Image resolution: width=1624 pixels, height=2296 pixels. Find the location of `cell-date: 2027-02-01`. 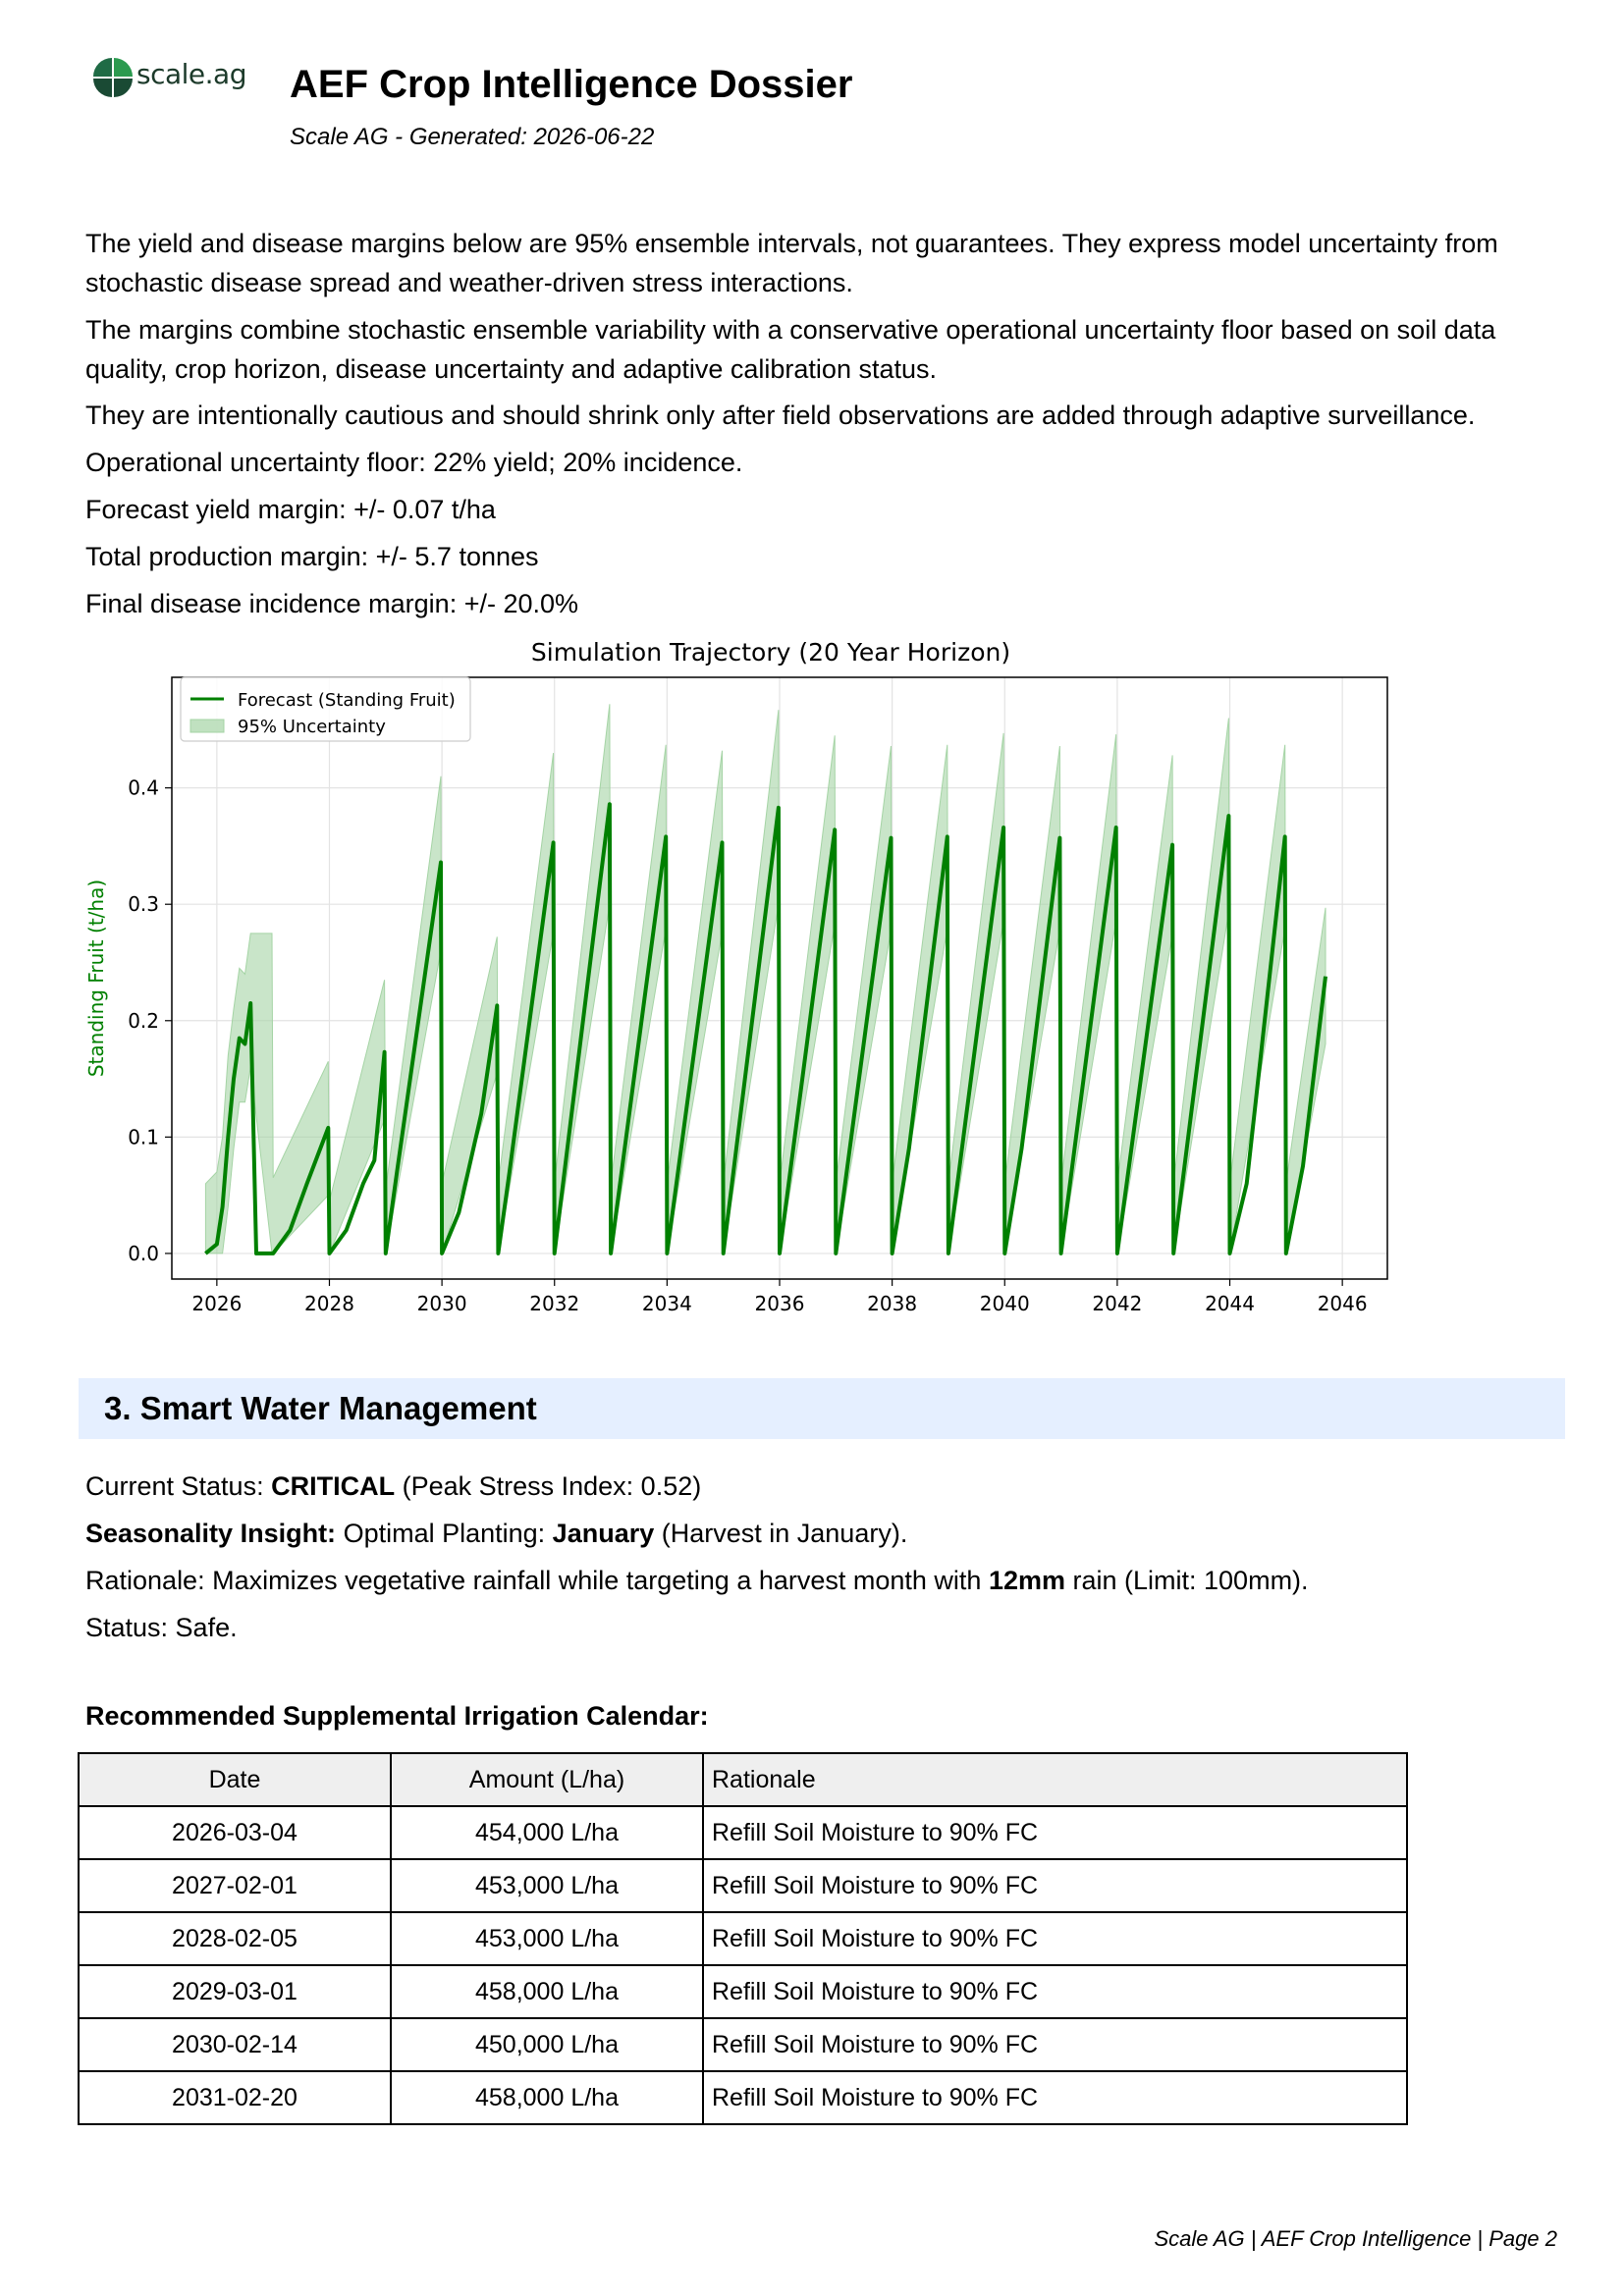

cell-date: 2027-02-01 is located at coordinates (235, 1885).